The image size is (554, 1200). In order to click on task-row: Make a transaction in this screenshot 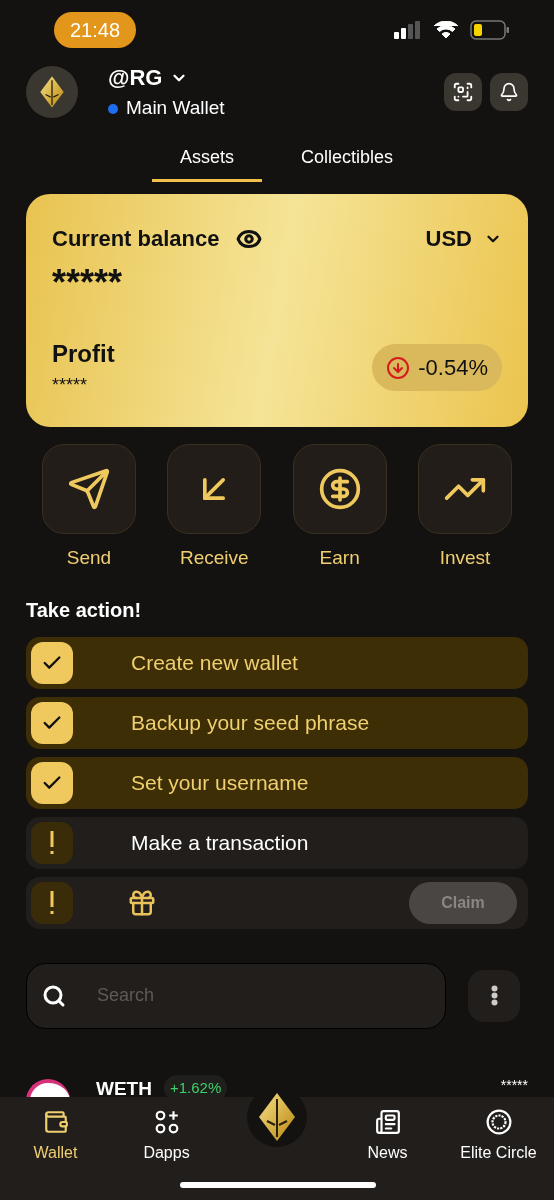, I will do `click(277, 842)`.